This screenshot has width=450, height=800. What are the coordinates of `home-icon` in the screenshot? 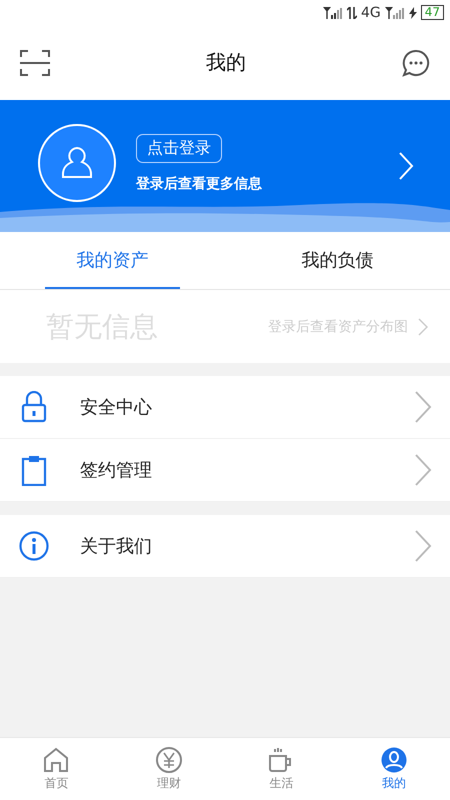 It's located at (56, 759).